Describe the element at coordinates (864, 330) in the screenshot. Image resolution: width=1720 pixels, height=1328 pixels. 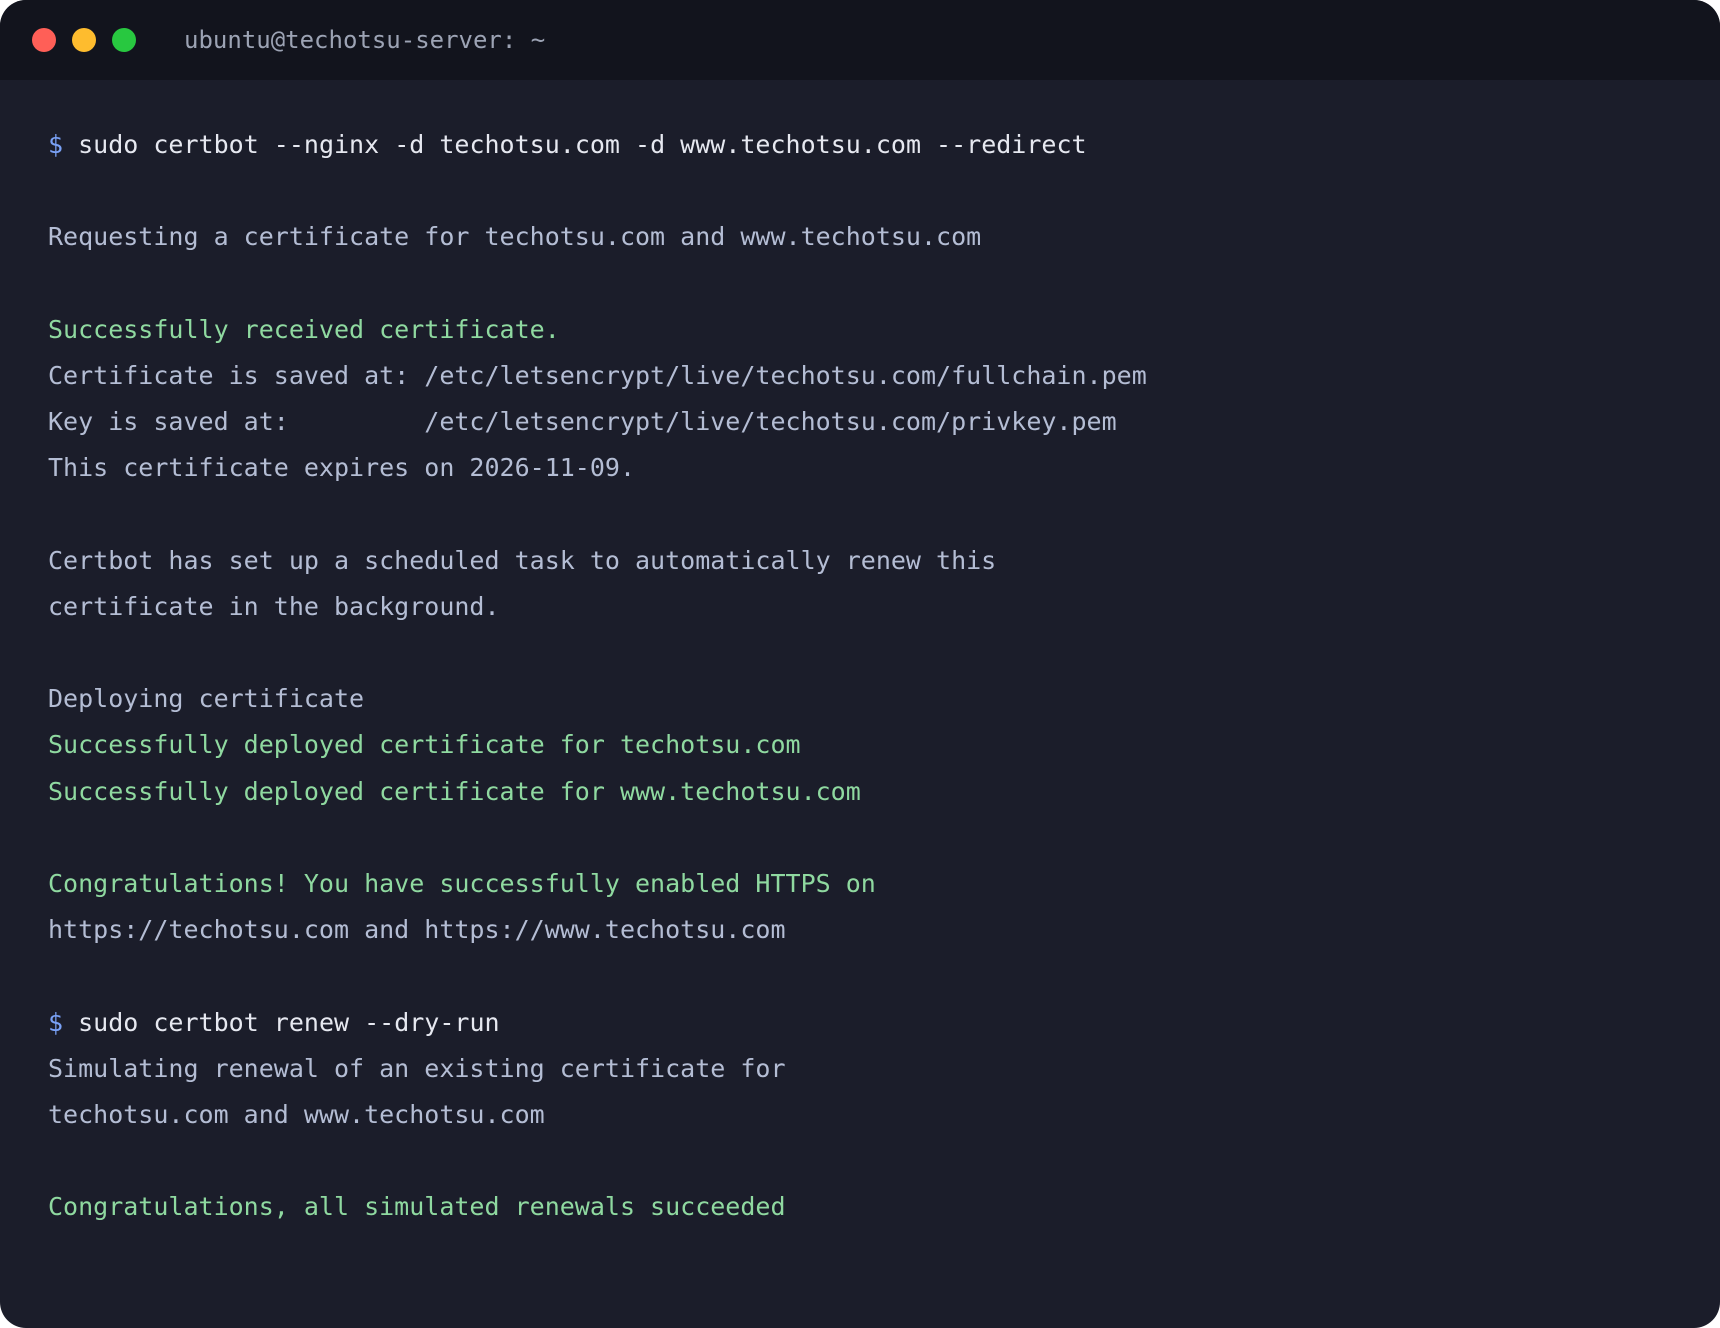
I see `success-output-line: Successfully received certificate.` at that location.